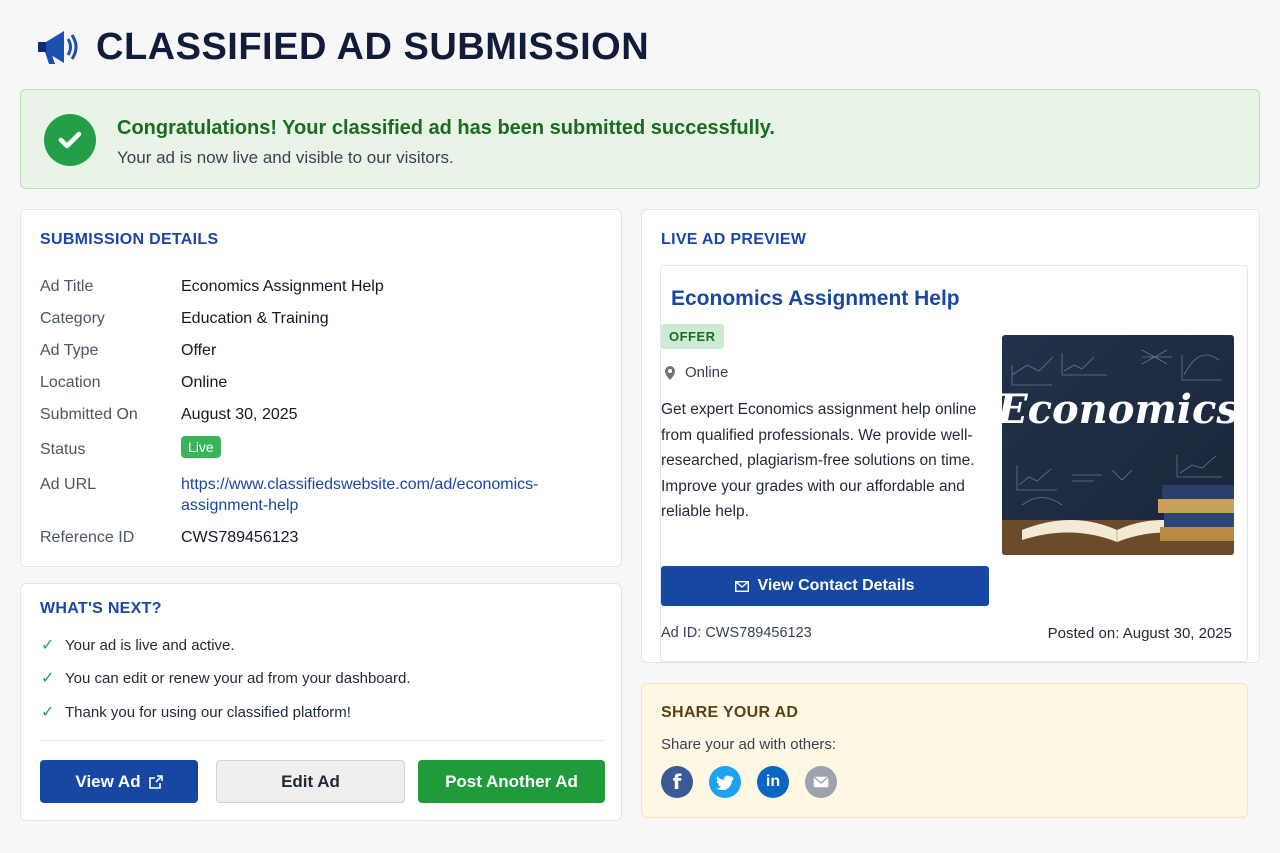 Image resolution: width=1280 pixels, height=853 pixels. I want to click on detail-value: Online, so click(204, 382).